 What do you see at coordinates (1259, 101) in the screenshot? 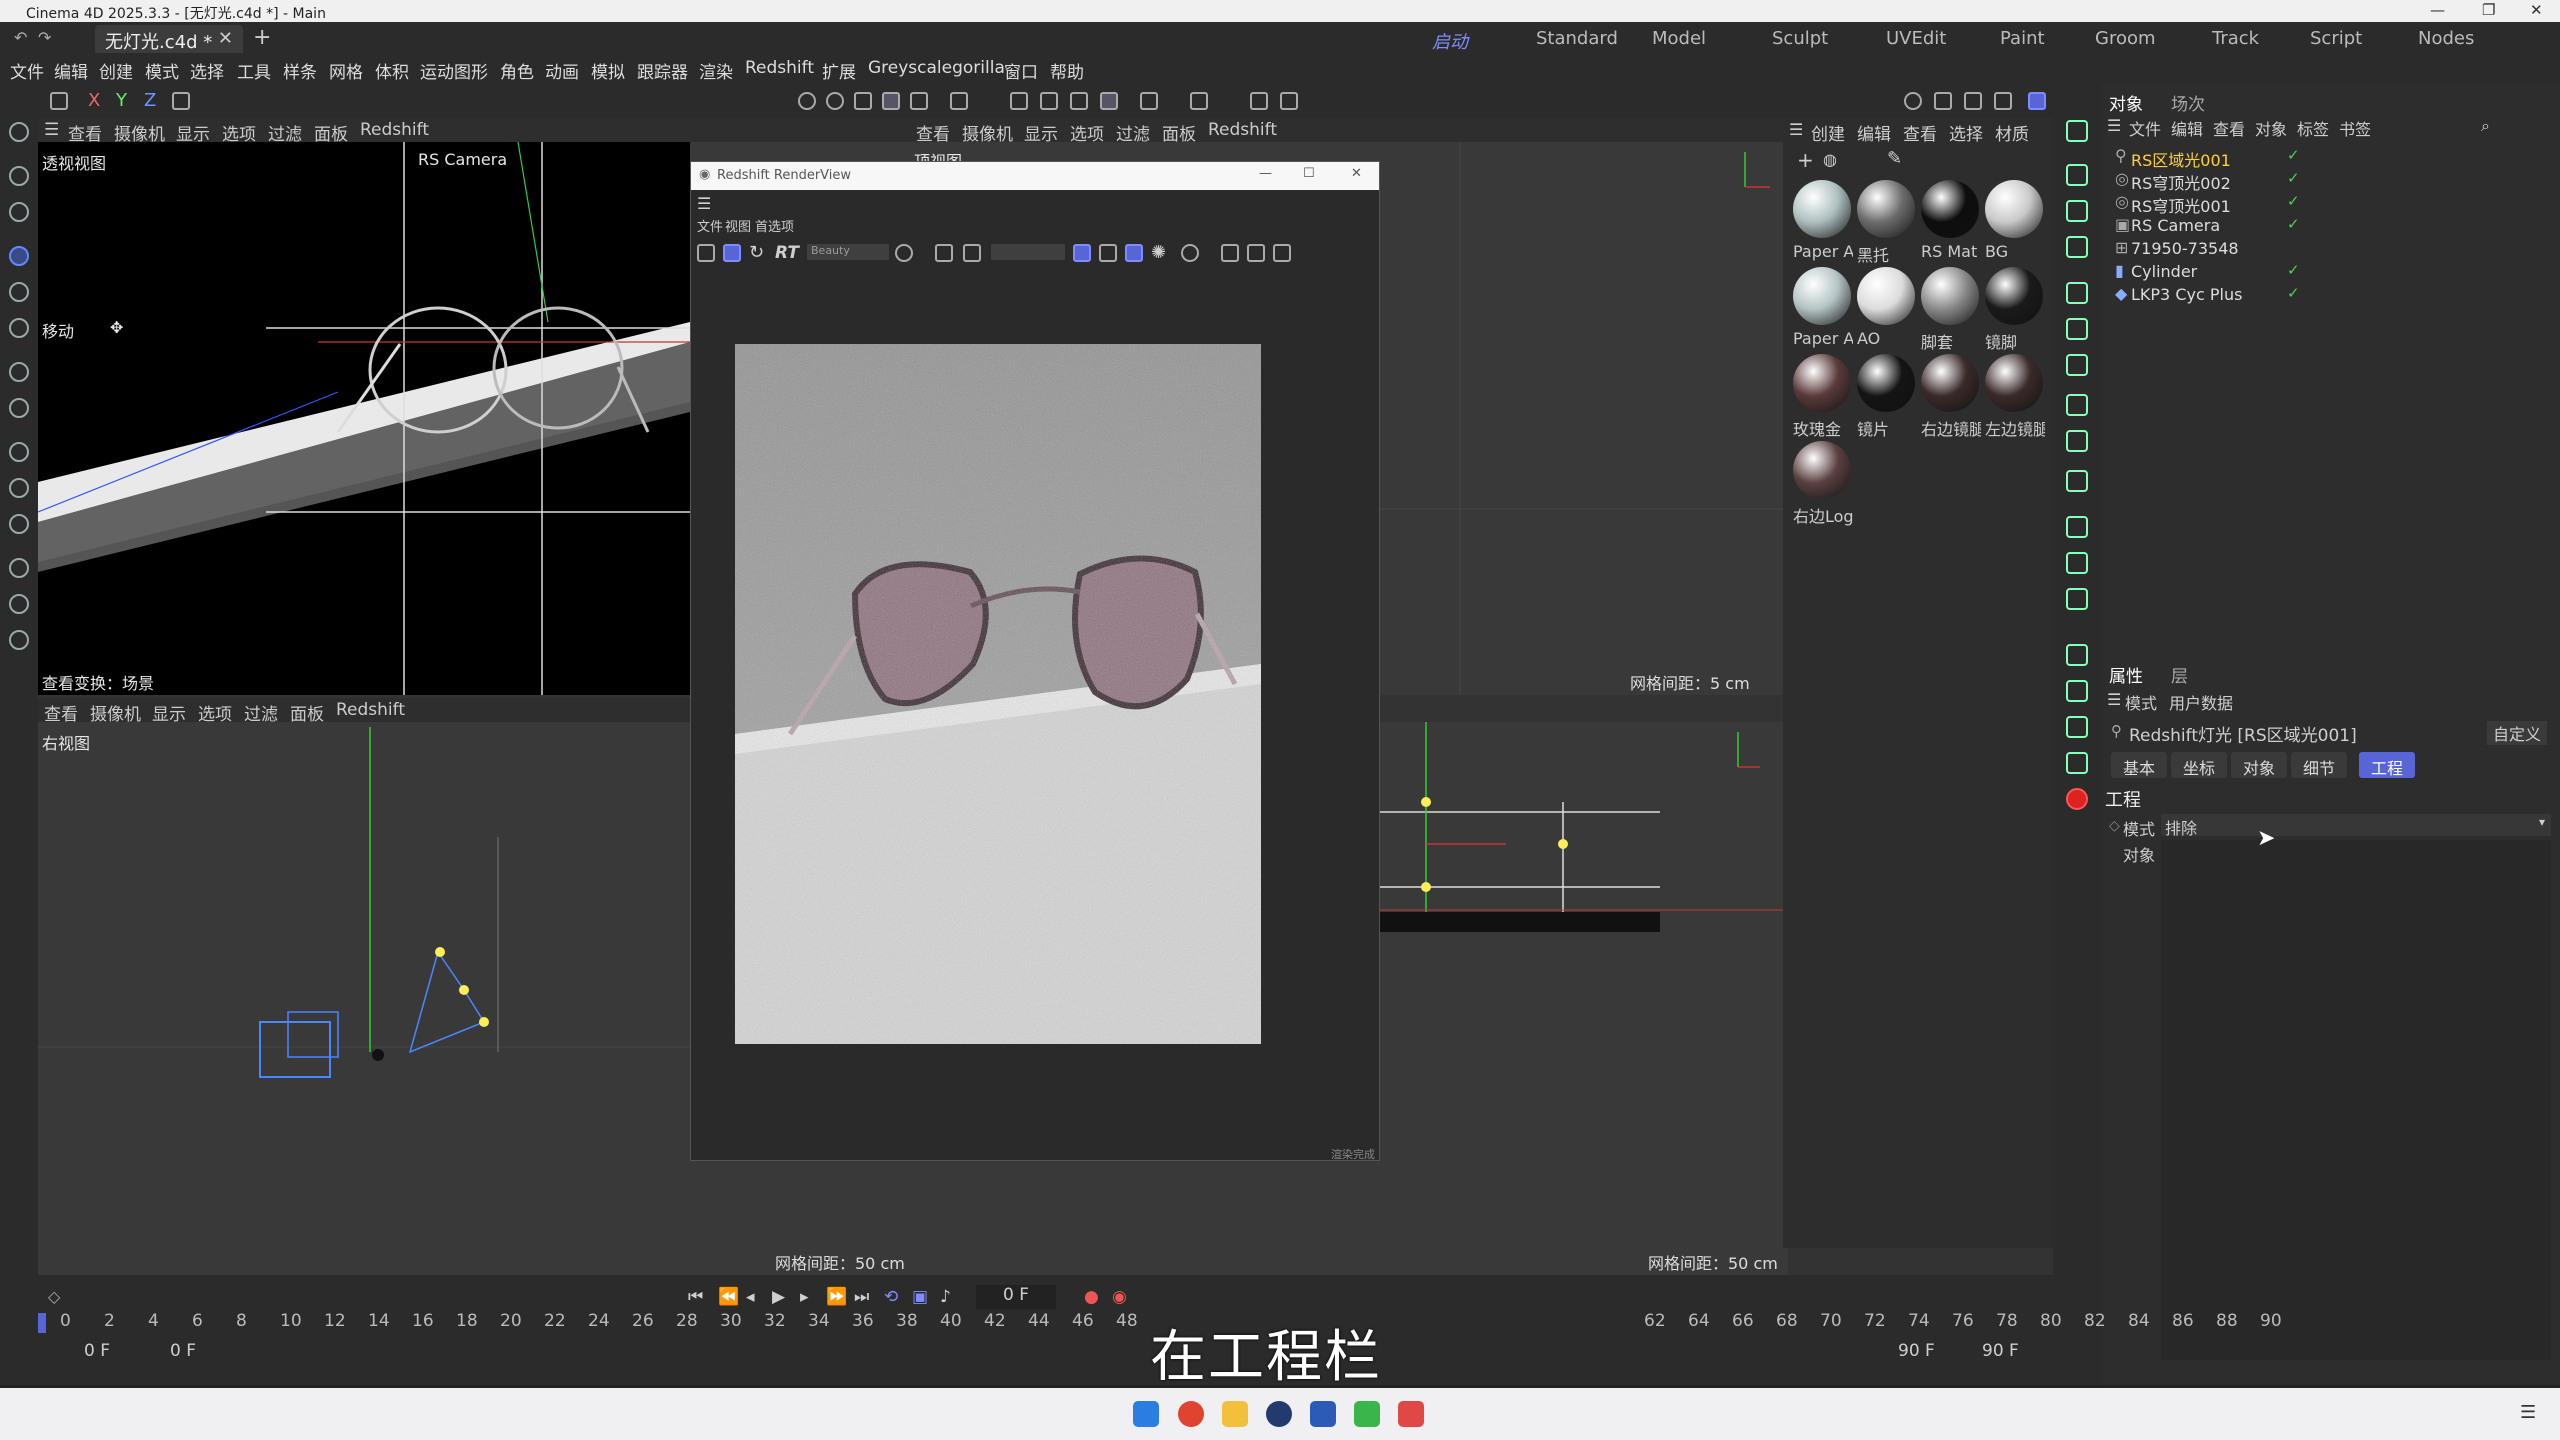
I see `lock-icon` at bounding box center [1259, 101].